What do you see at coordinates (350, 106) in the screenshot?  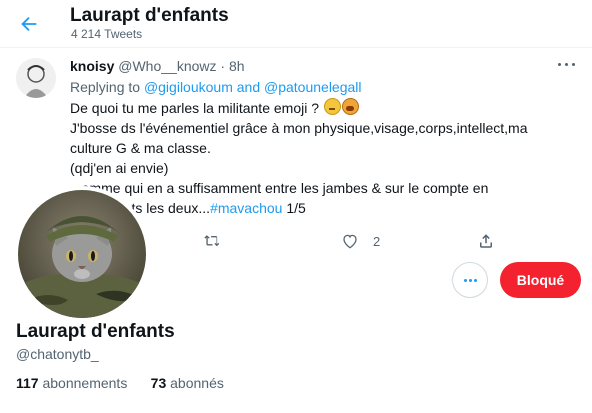 I see `yawning-emoji-icon` at bounding box center [350, 106].